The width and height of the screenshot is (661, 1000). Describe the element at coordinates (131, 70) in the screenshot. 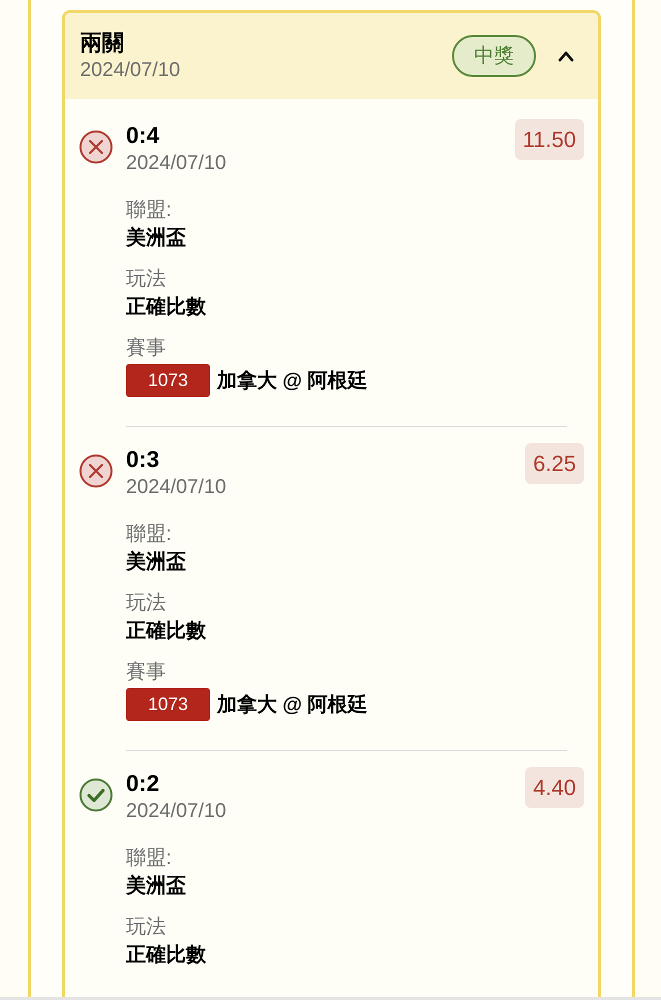

I see `ticket-date: 2024/07/10` at that location.